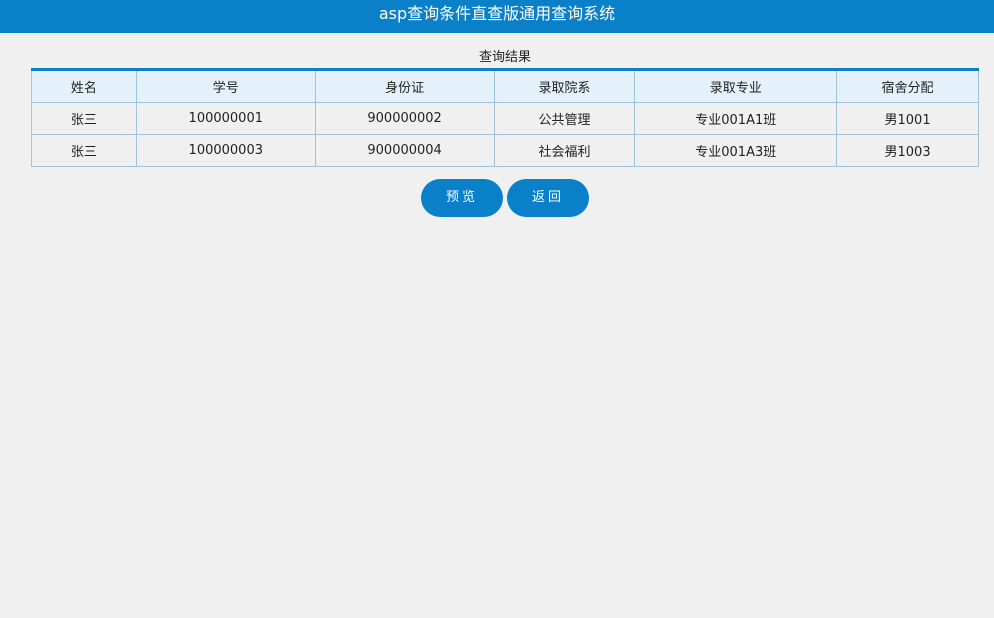  What do you see at coordinates (564, 86) in the screenshot?
I see `column-header-department: 录取院系` at bounding box center [564, 86].